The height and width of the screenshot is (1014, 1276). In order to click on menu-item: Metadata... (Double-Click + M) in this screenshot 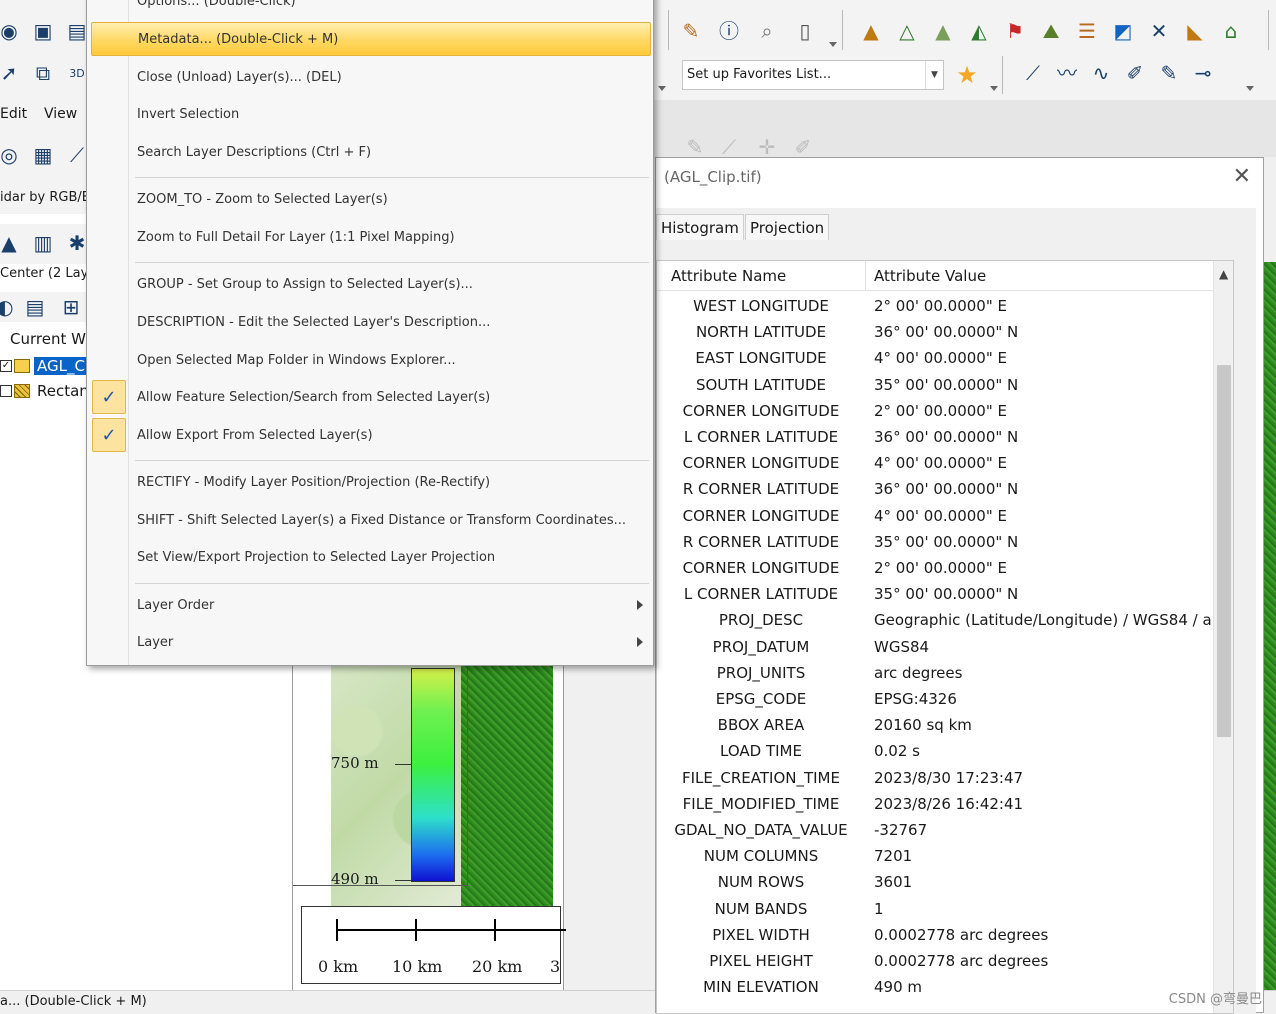, I will do `click(371, 39)`.